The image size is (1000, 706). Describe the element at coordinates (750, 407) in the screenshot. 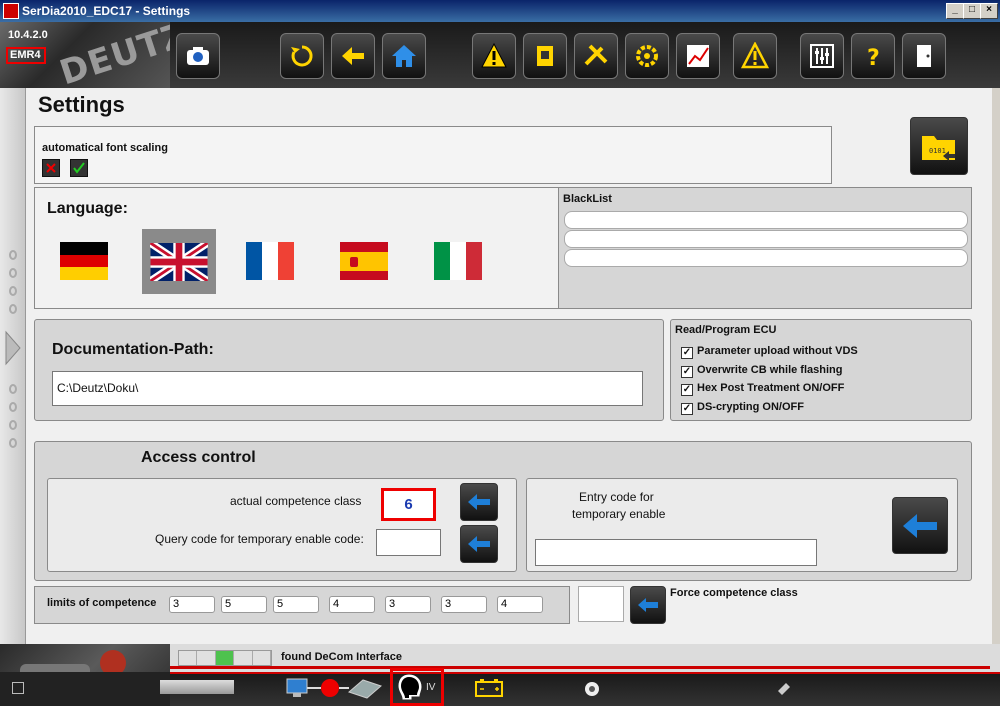

I see `option-label: DS-crypting ON/OFF` at that location.